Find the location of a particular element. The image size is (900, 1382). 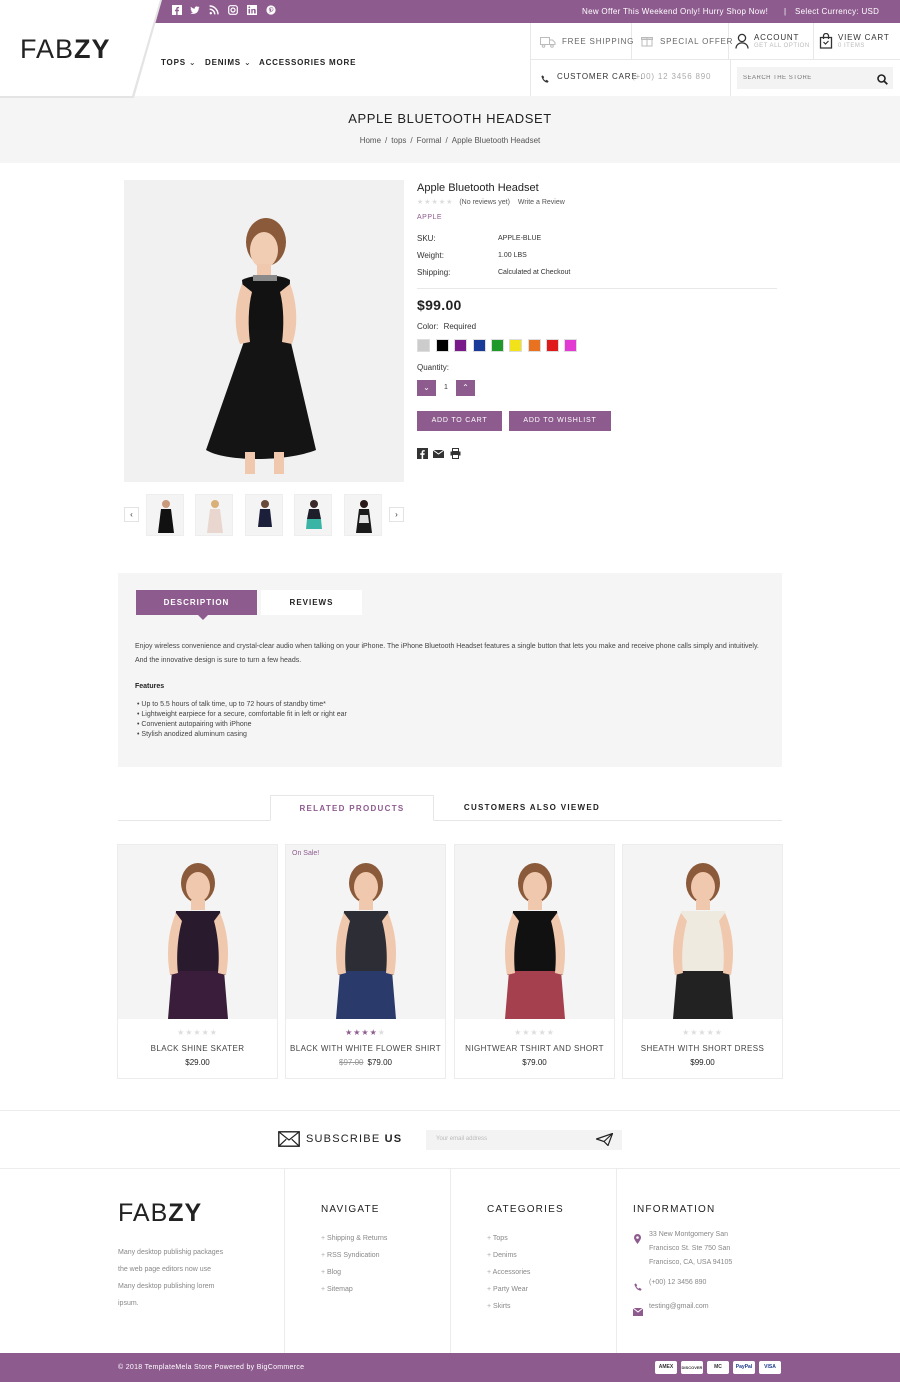

spec-label: Weight: is located at coordinates (430, 255).